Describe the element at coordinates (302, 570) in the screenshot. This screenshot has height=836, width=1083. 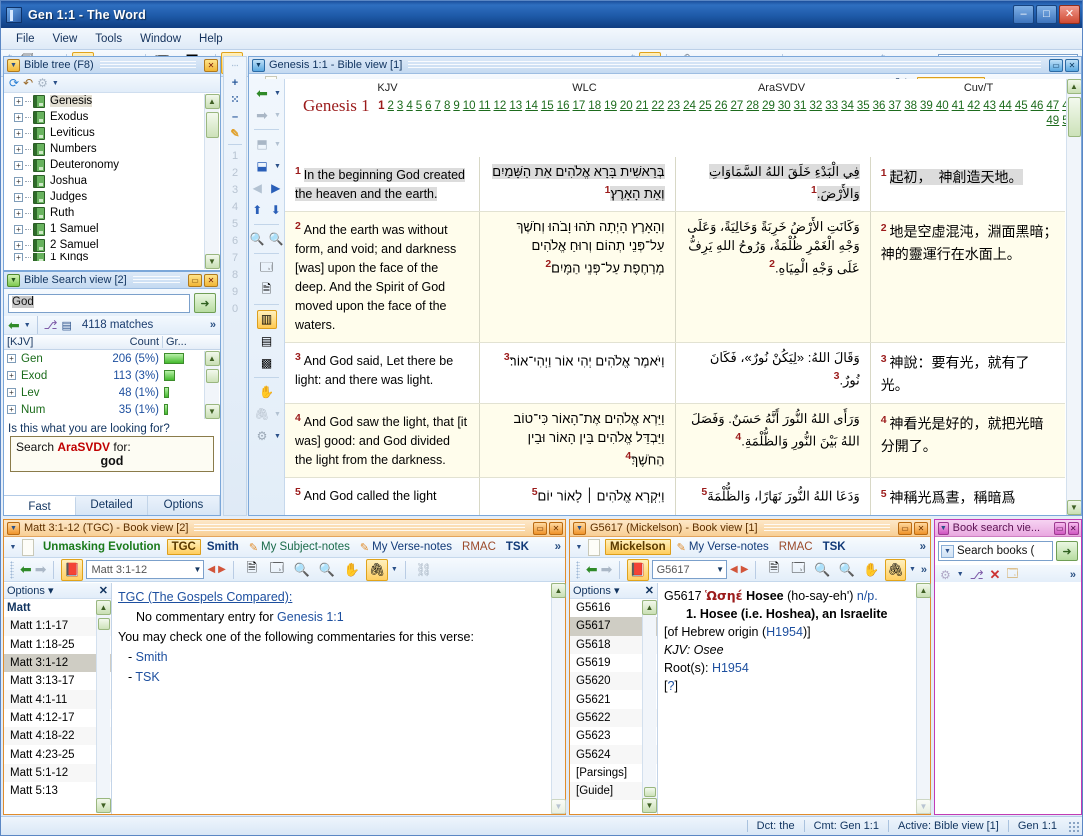
I see `zoom-in-icon: 🔍` at that location.